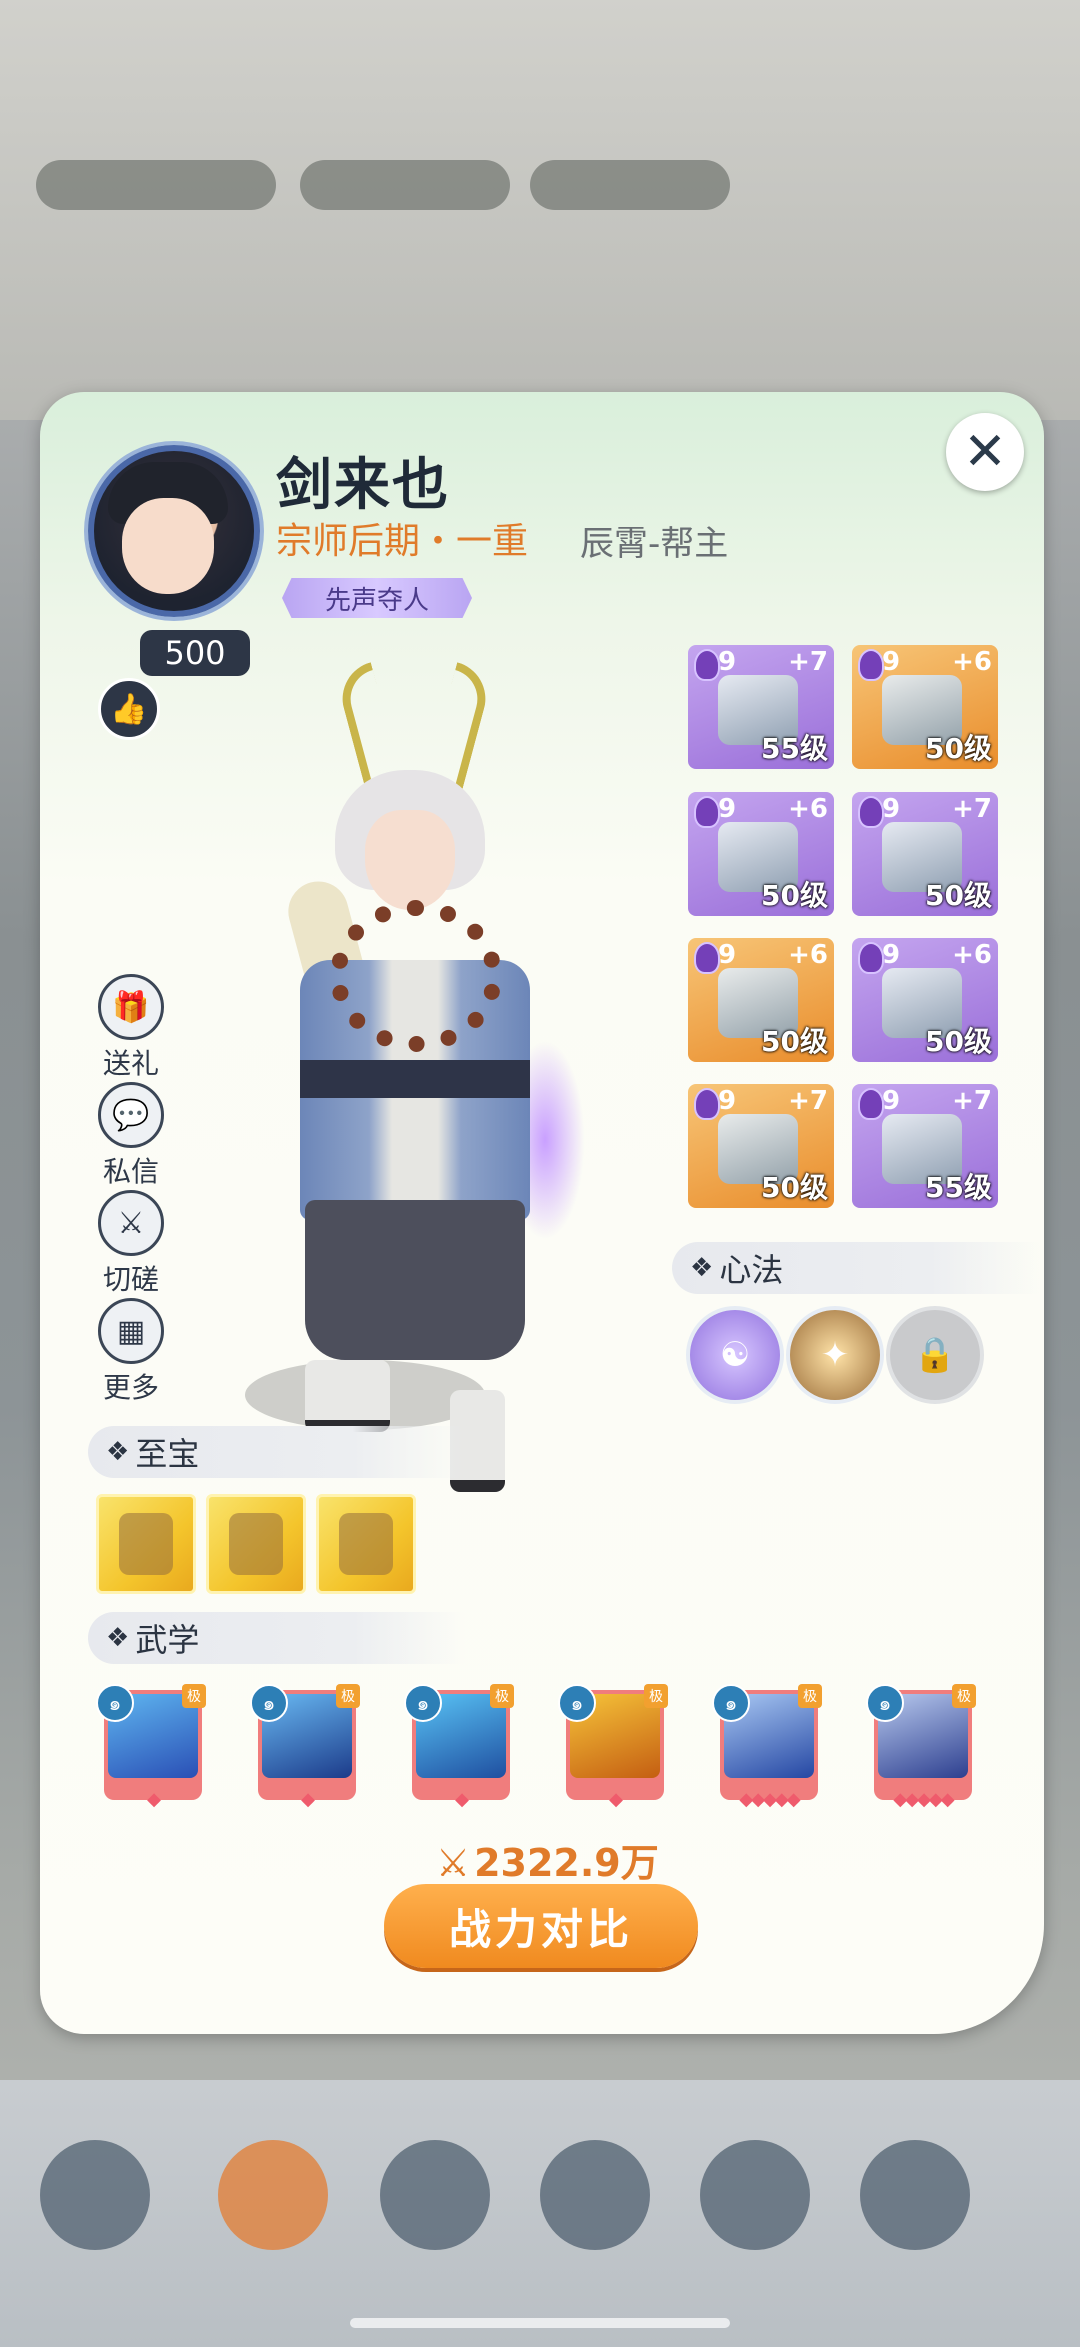 This screenshot has width=1080, height=2347. I want to click on equipment-slot-bracer: 9 +6 50级, so click(761, 1000).